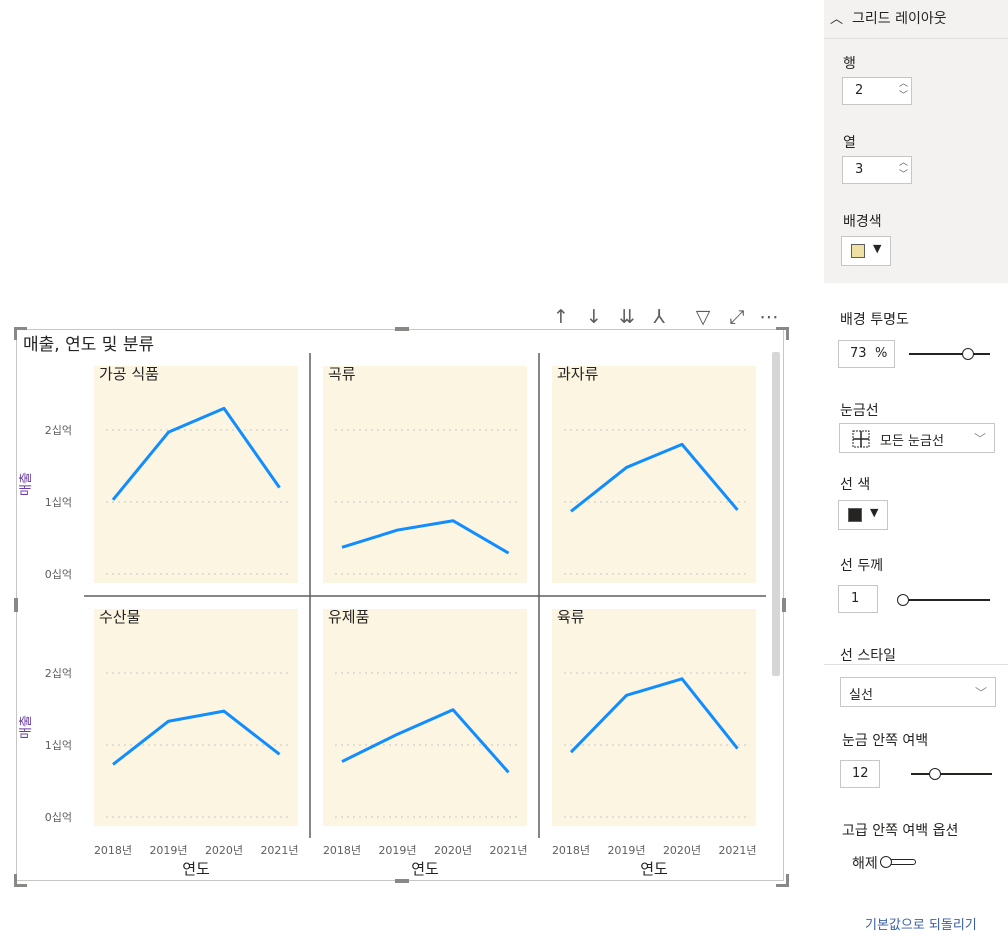 This screenshot has height=937, width=1008. Describe the element at coordinates (849, 64) in the screenshot. I see `rows-label: 행` at that location.